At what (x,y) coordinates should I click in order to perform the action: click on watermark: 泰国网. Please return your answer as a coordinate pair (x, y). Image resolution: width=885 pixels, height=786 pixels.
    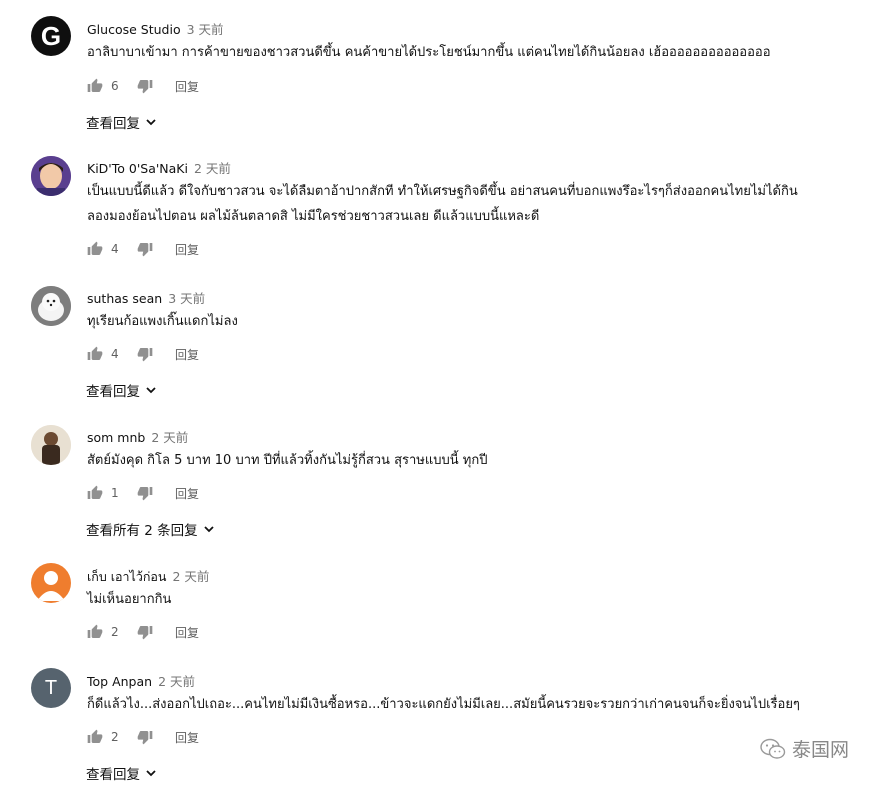
    Looking at the image, I should click on (804, 748).